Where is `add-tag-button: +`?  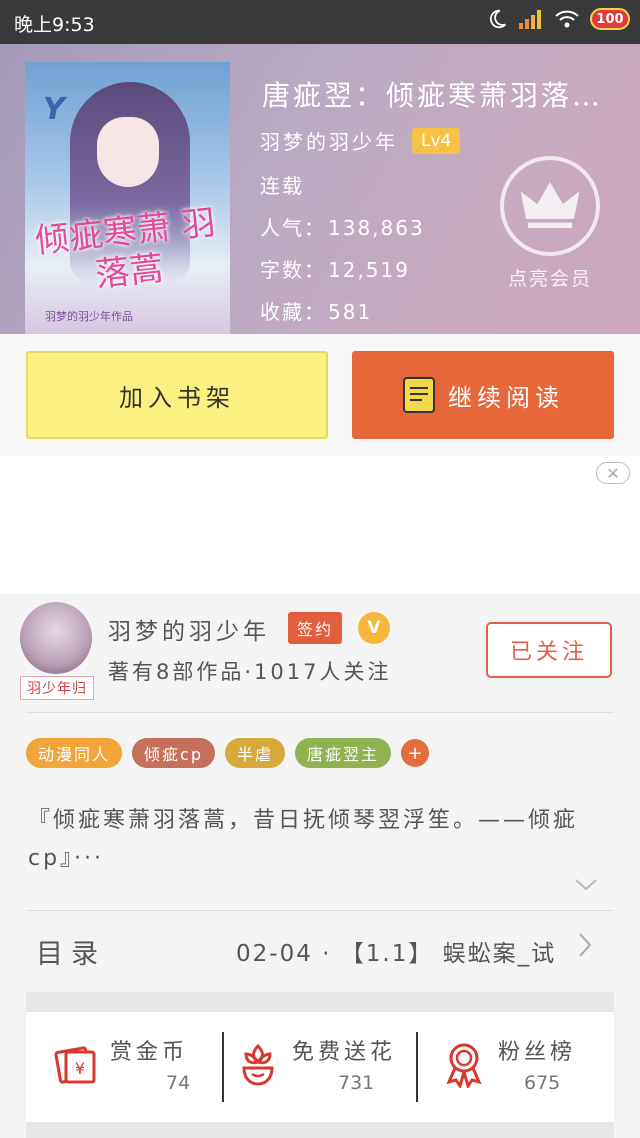
add-tag-button: + is located at coordinates (415, 753).